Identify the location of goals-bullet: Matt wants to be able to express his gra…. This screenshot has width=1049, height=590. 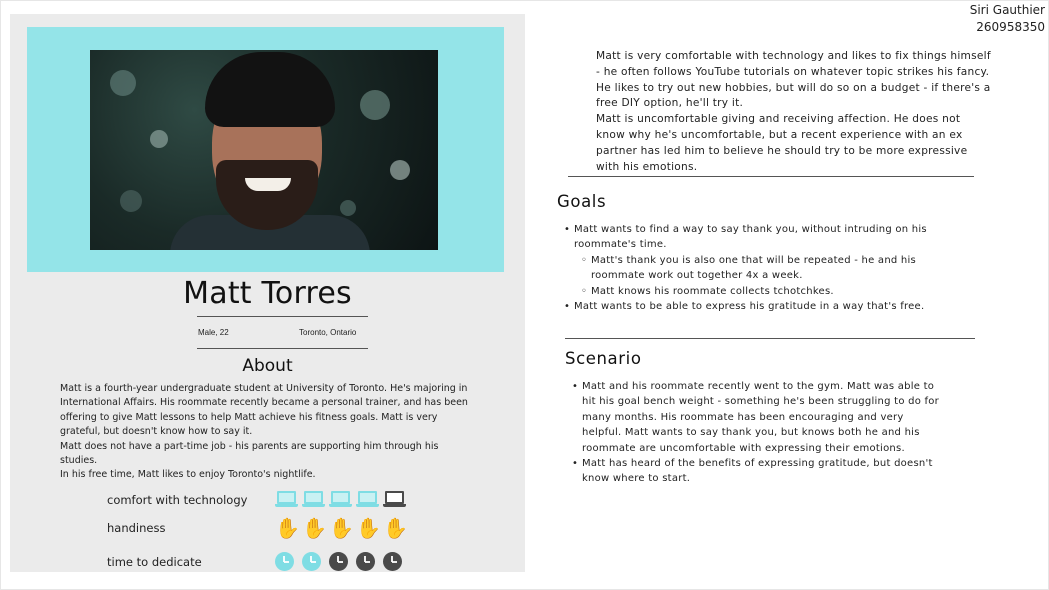
(754, 307).